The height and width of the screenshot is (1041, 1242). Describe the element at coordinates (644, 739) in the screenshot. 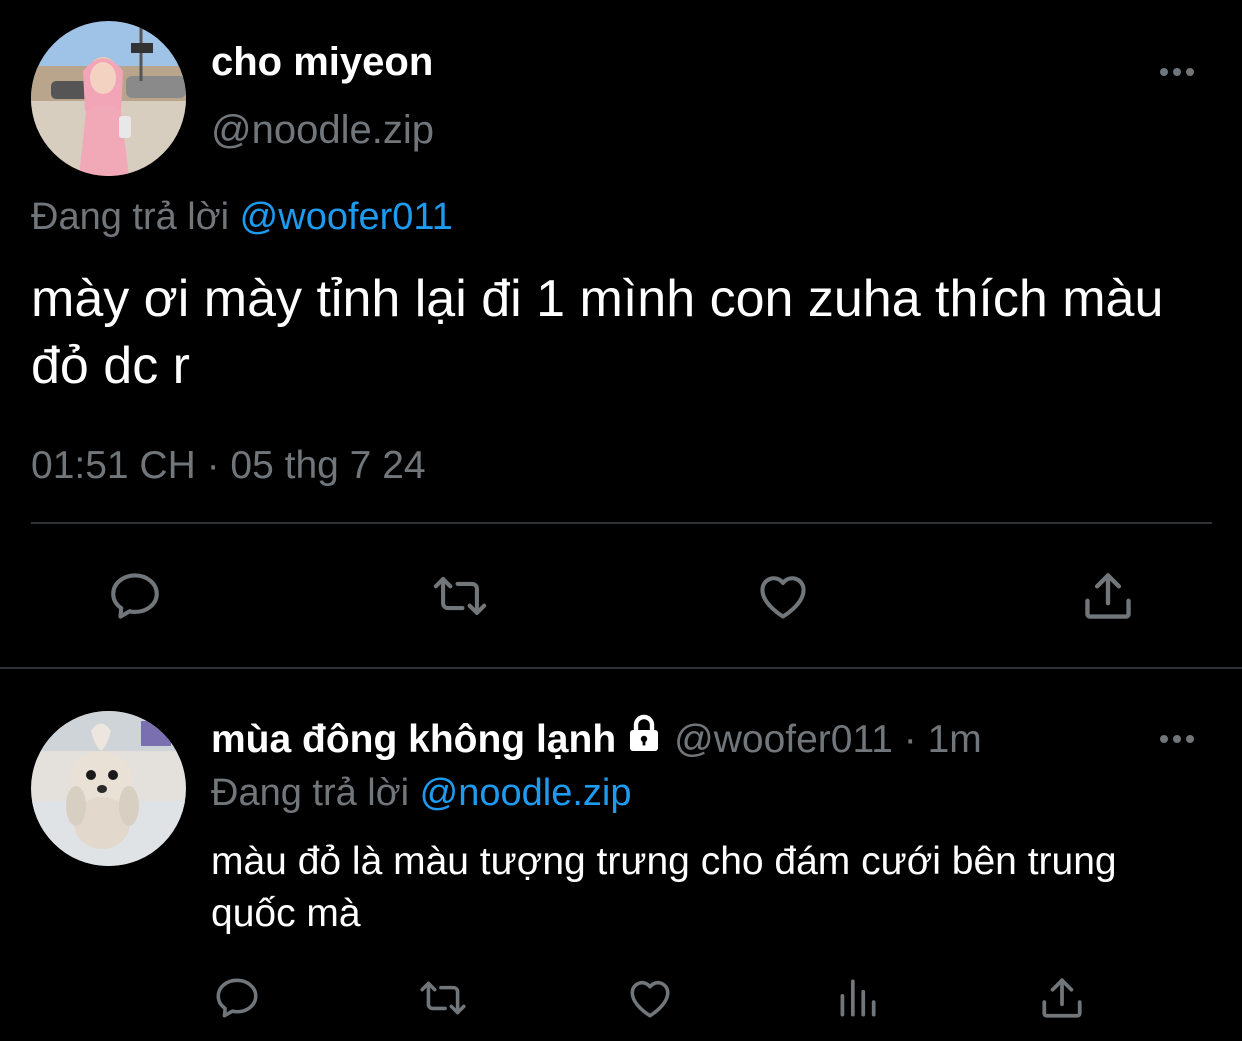

I see `lock-icon` at that location.